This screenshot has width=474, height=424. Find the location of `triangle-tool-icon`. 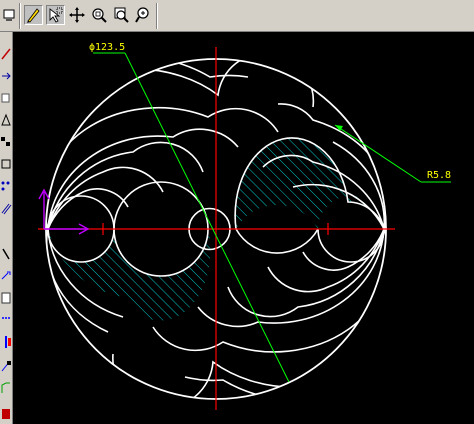

triangle-tool-icon is located at coordinates (6, 119).